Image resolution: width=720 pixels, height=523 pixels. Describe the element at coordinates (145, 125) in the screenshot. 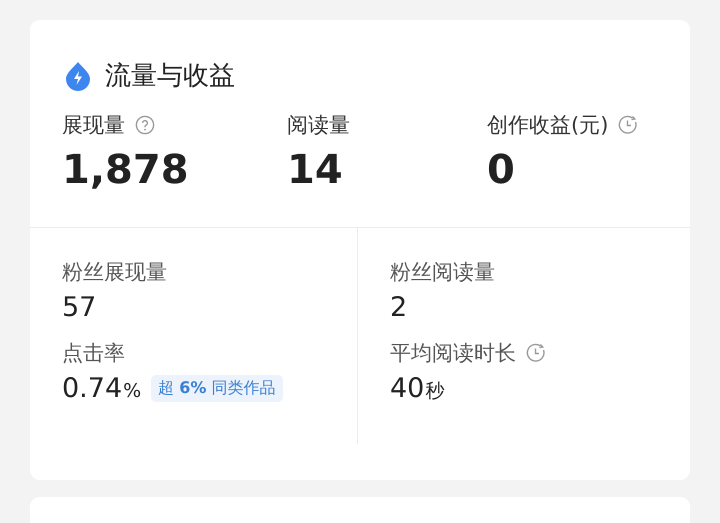

I see `help-icon` at that location.